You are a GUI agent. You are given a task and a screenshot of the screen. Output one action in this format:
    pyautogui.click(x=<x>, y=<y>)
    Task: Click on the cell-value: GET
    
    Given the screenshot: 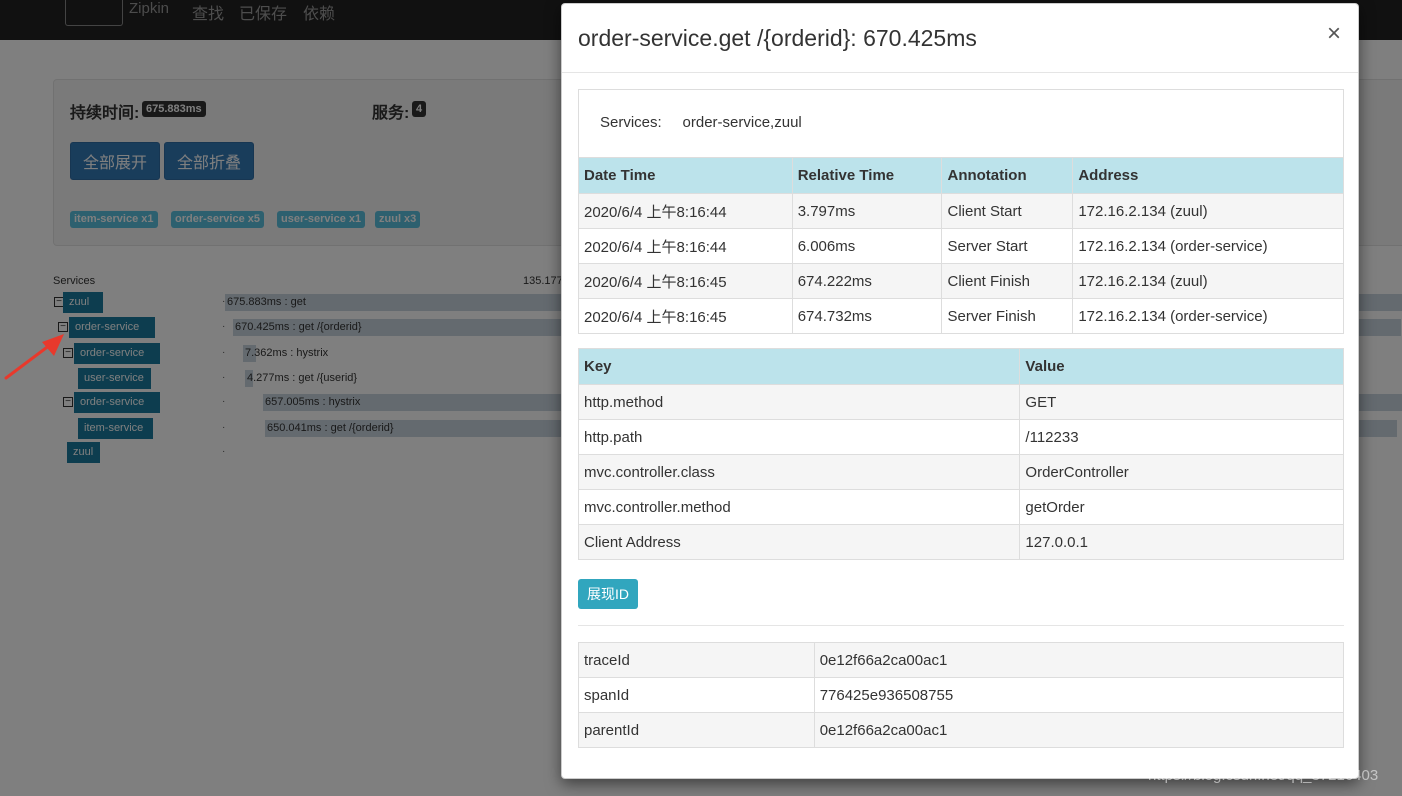 What is the action you would take?
    pyautogui.click(x=1181, y=402)
    